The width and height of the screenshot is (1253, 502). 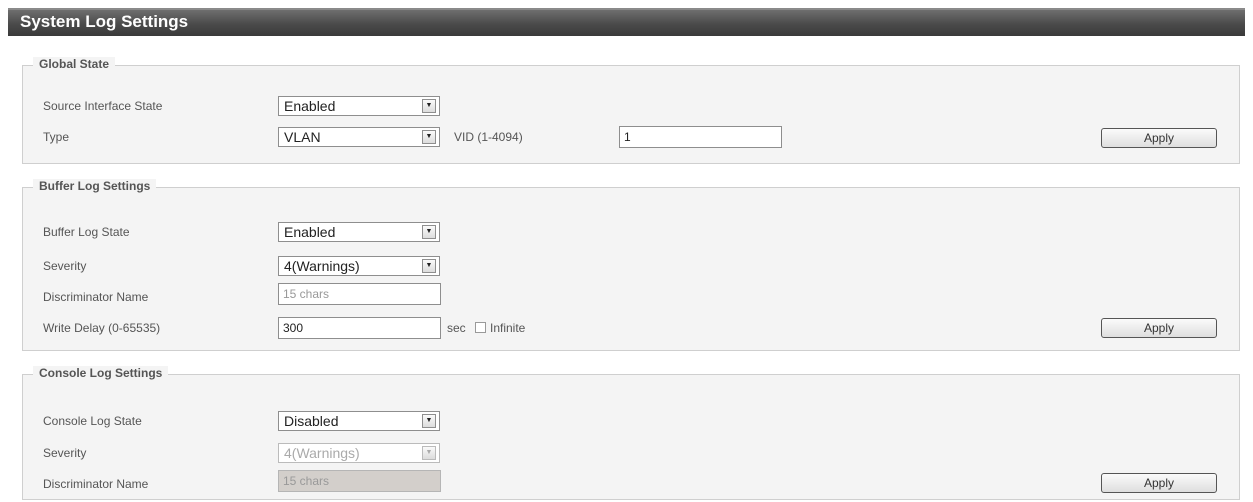 I want to click on vid-value: 1, so click(x=627, y=137).